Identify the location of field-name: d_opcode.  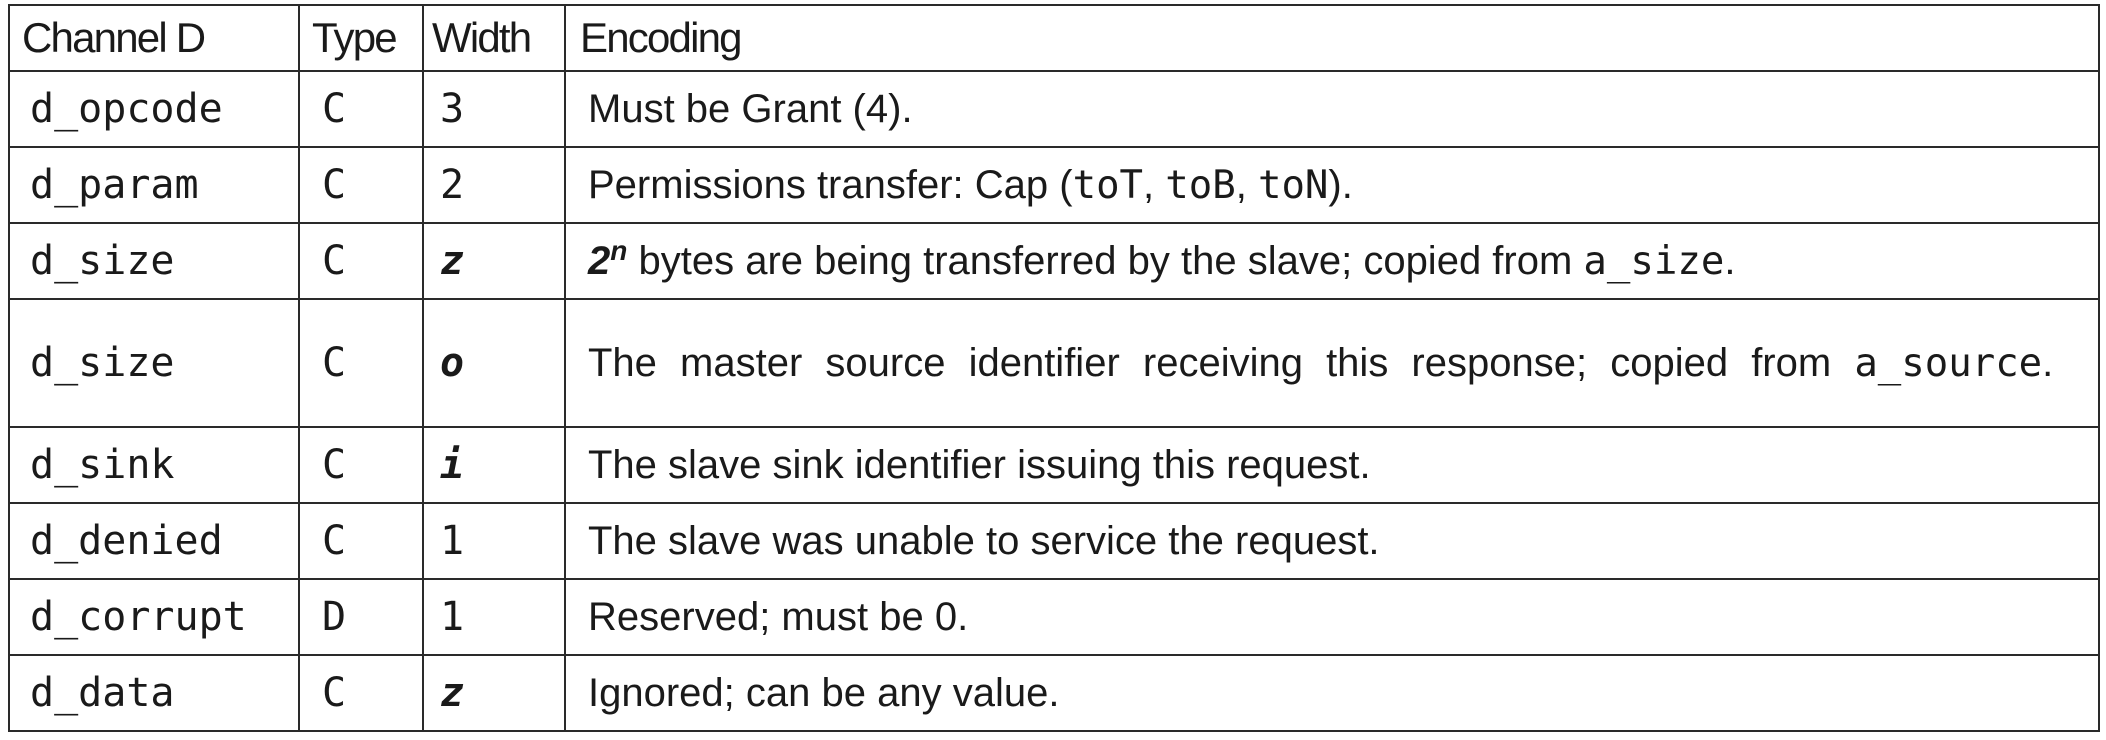
(154, 109).